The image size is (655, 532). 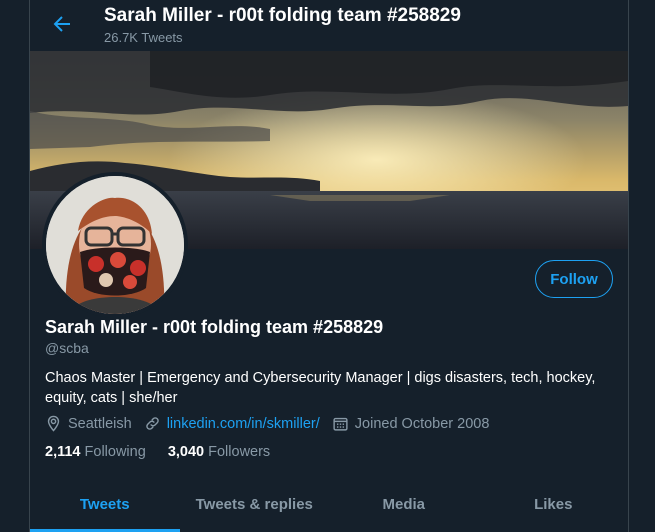 What do you see at coordinates (53, 423) in the screenshot?
I see `location-pin-icon` at bounding box center [53, 423].